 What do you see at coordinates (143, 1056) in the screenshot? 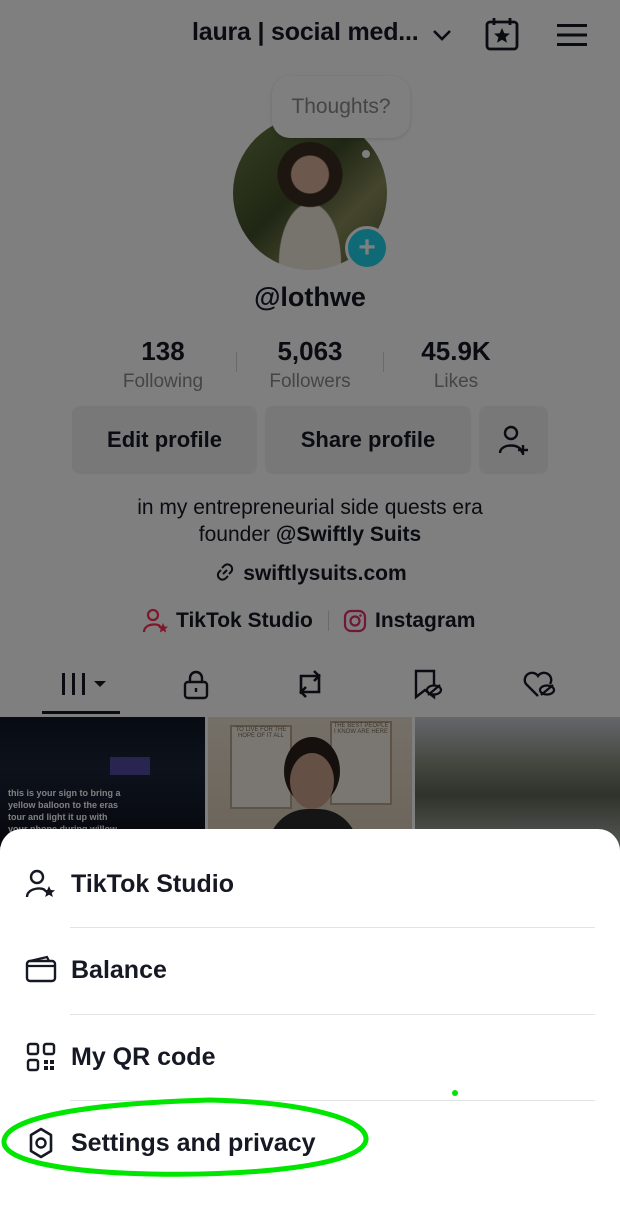
I see `sheet-item-label: My QR code` at bounding box center [143, 1056].